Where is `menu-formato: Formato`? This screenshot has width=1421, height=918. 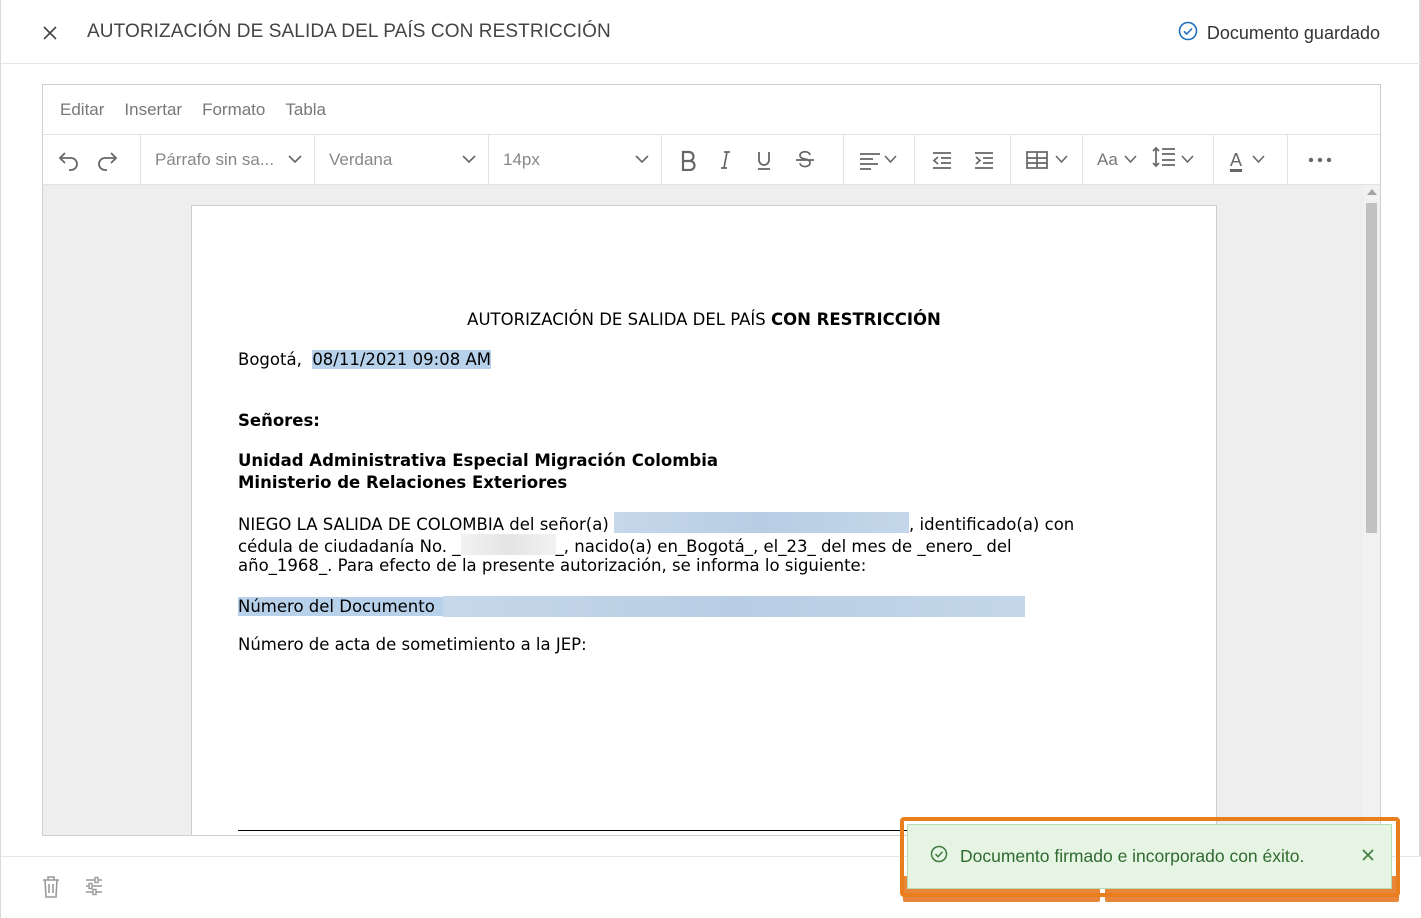
menu-formato: Formato is located at coordinates (233, 110).